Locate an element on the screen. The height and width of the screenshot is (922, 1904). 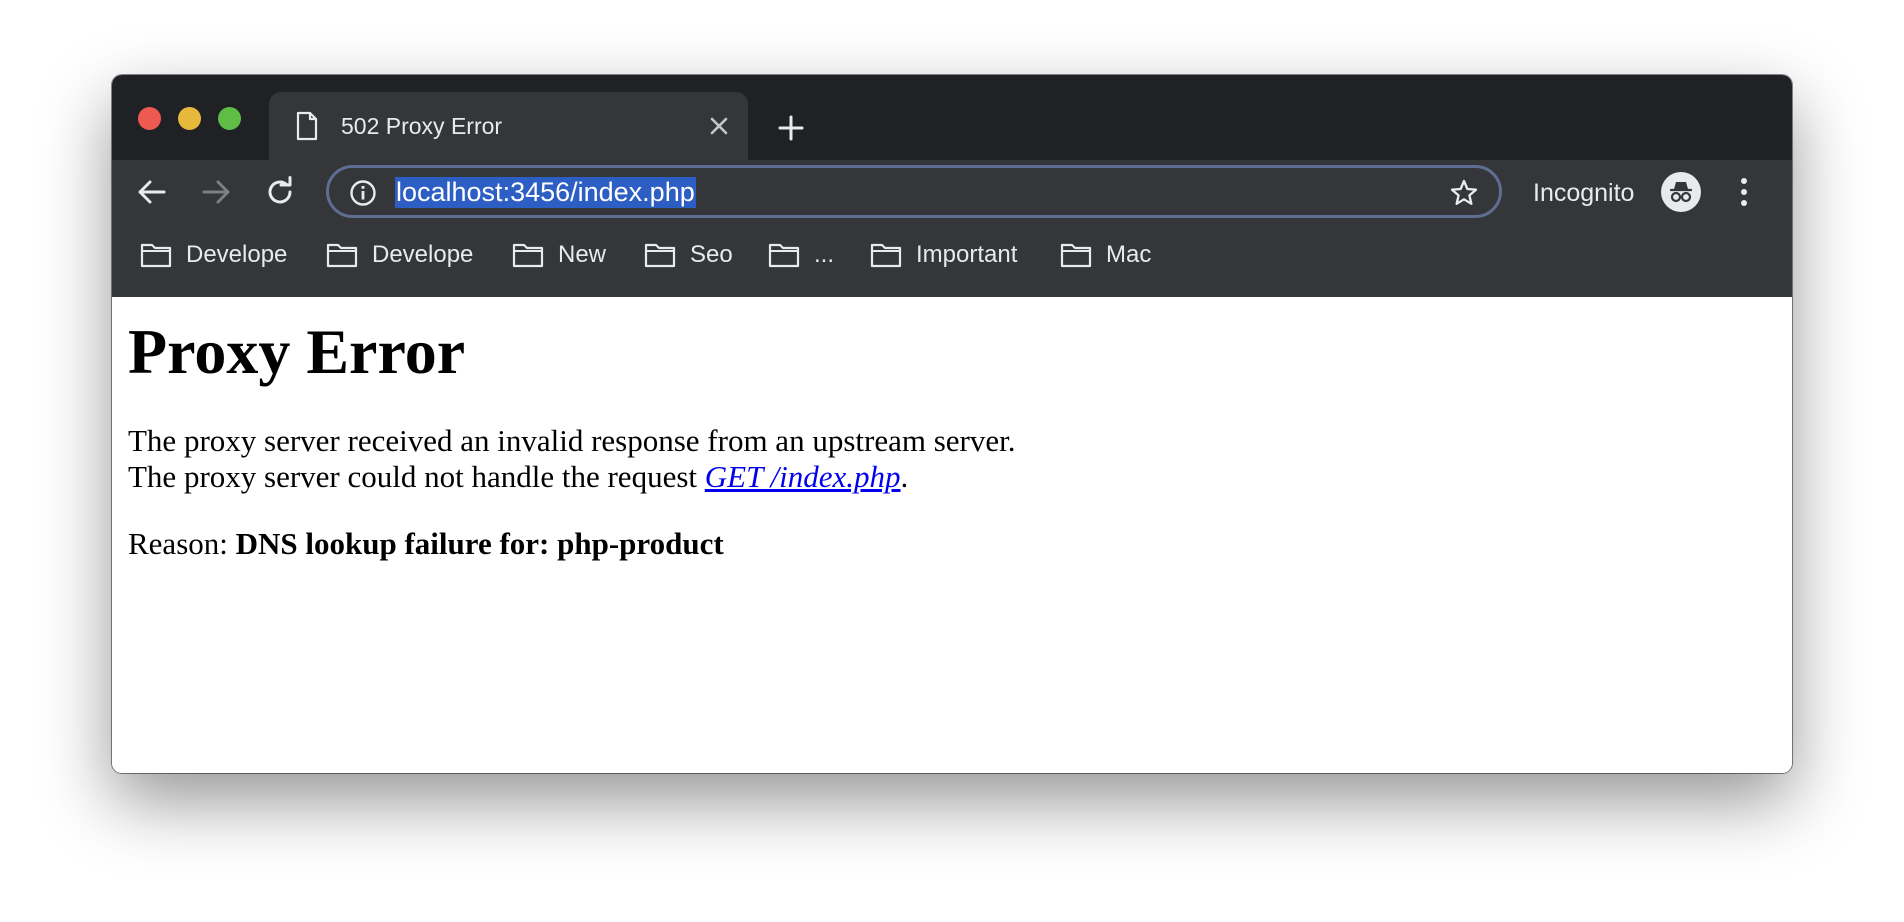
bookmark-folder: Mac is located at coordinates (1105, 255).